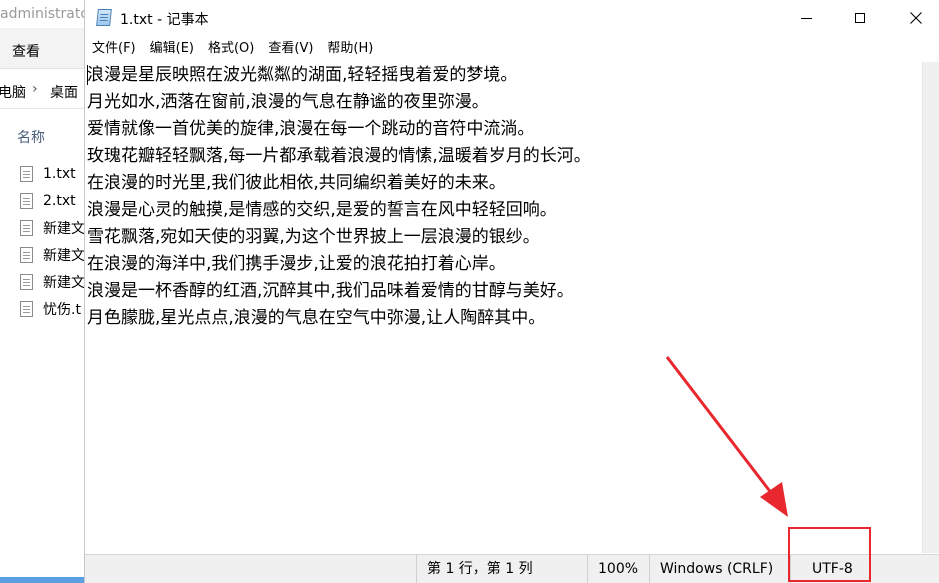 This screenshot has width=939, height=583. I want to click on line-ending: Windows (CRLF), so click(719, 569).